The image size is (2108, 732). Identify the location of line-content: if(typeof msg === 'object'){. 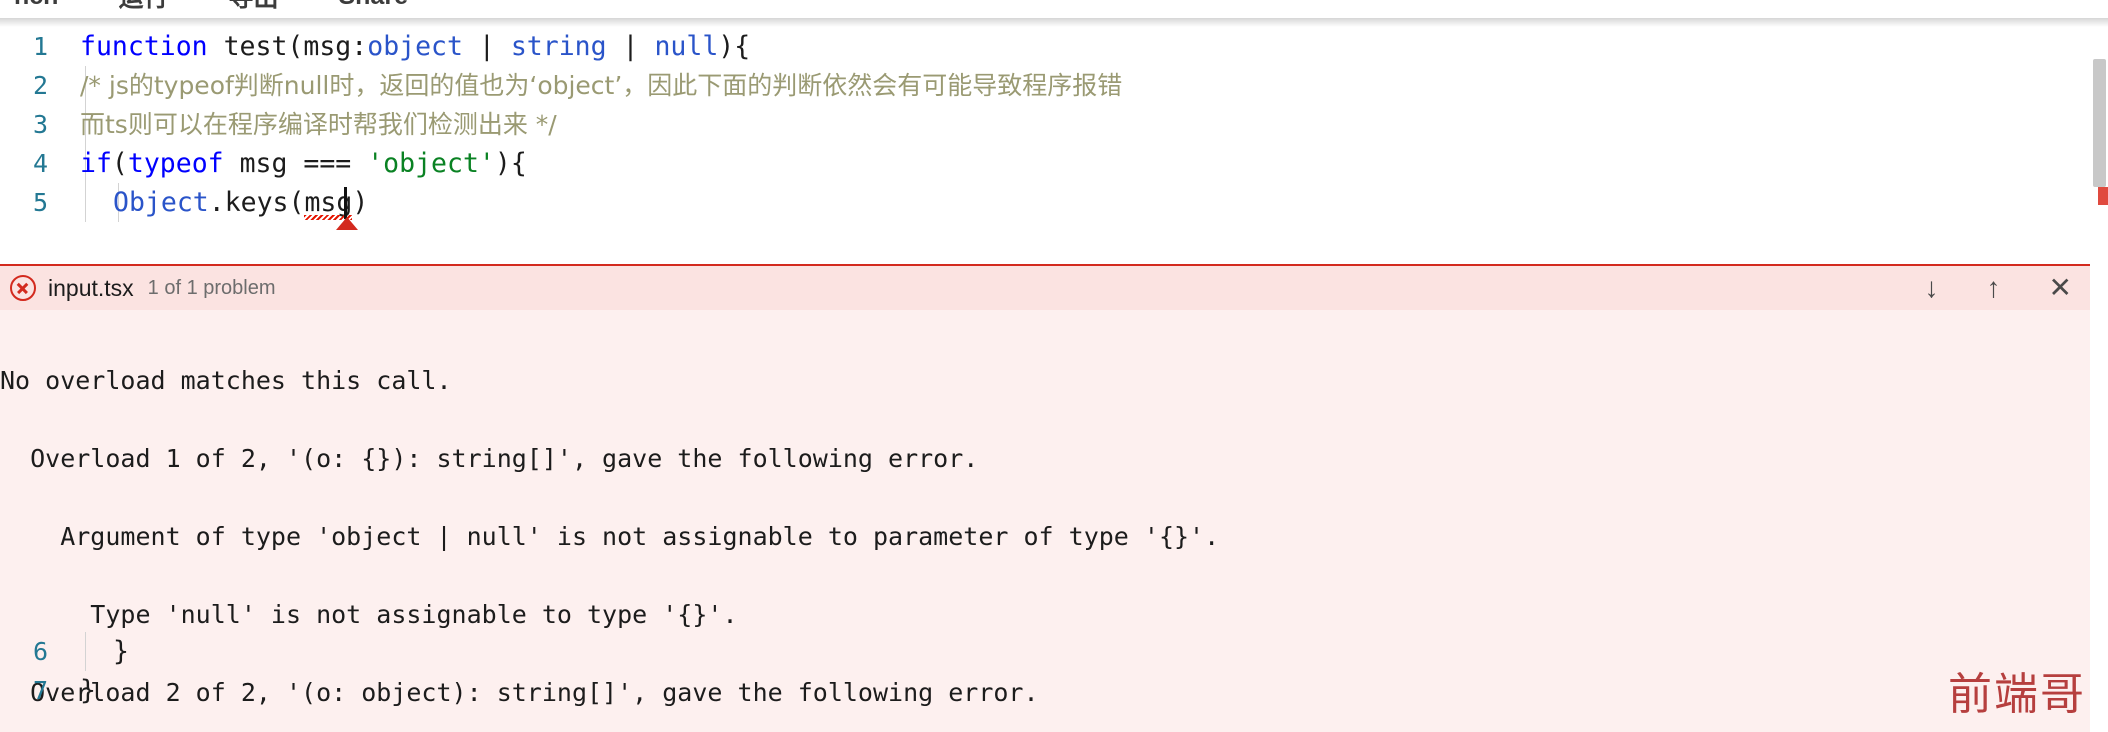
(303, 163).